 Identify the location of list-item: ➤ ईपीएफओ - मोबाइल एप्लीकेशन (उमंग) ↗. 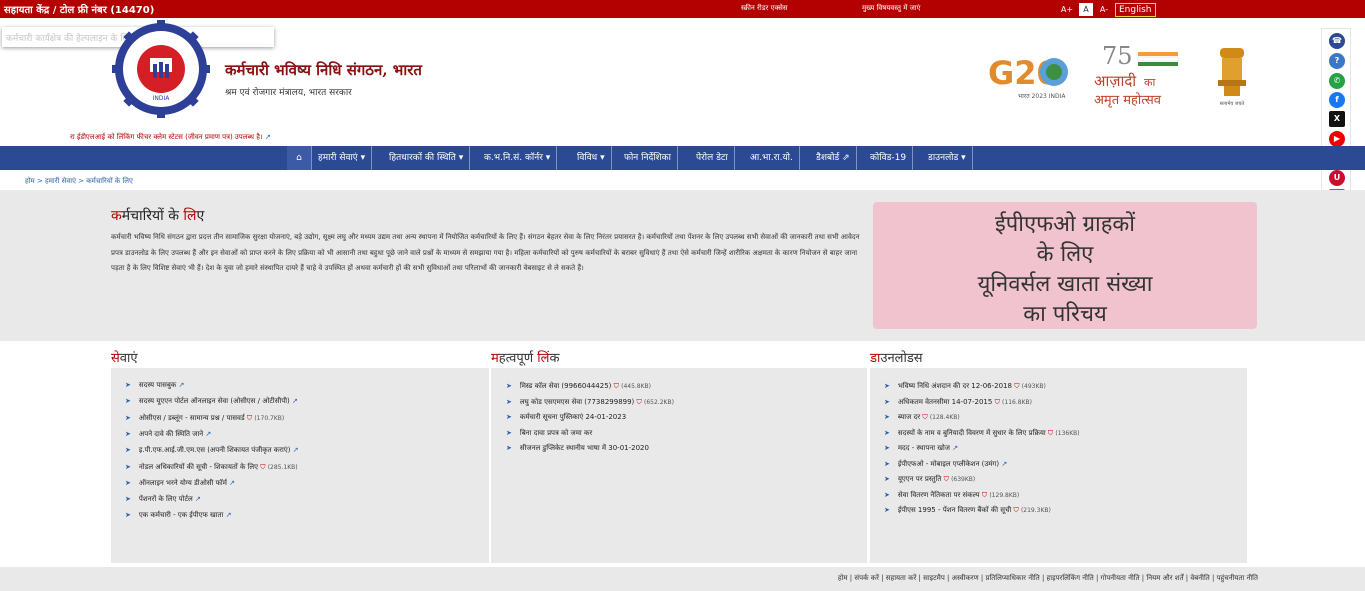
(945, 464).